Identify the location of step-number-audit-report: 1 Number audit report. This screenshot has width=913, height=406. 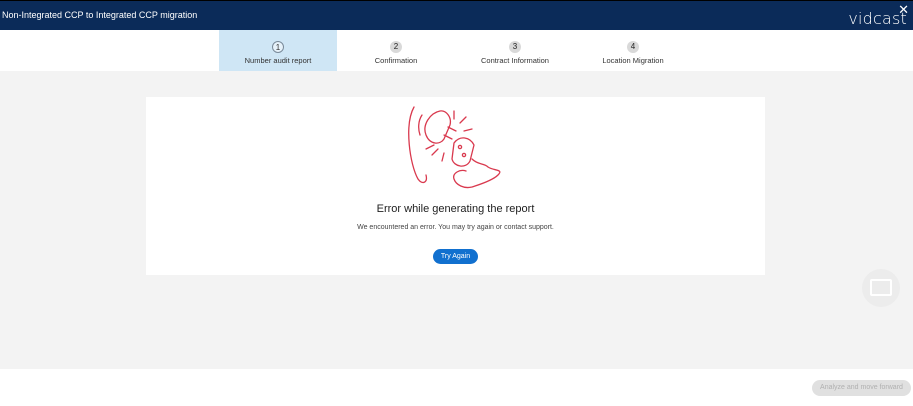
(278, 50).